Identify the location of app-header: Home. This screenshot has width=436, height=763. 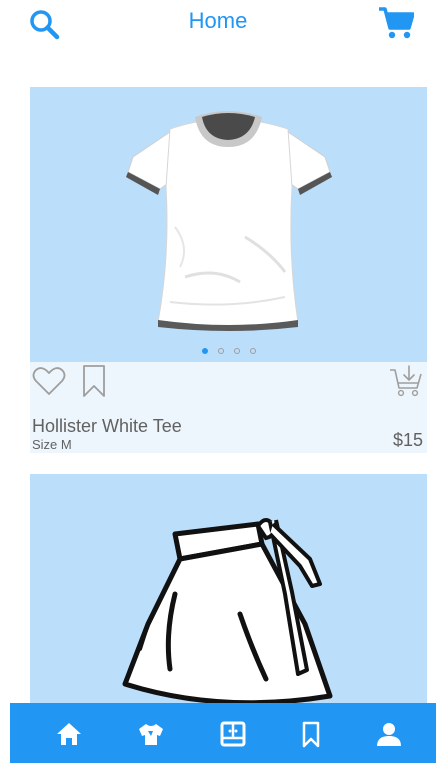
(218, 25).